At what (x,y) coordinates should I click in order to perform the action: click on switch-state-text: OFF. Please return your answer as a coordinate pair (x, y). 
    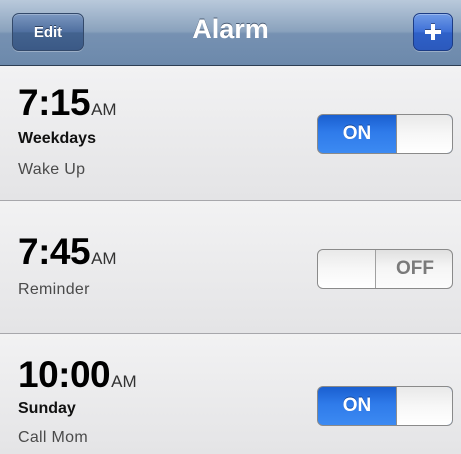
    Looking at the image, I should click on (415, 268).